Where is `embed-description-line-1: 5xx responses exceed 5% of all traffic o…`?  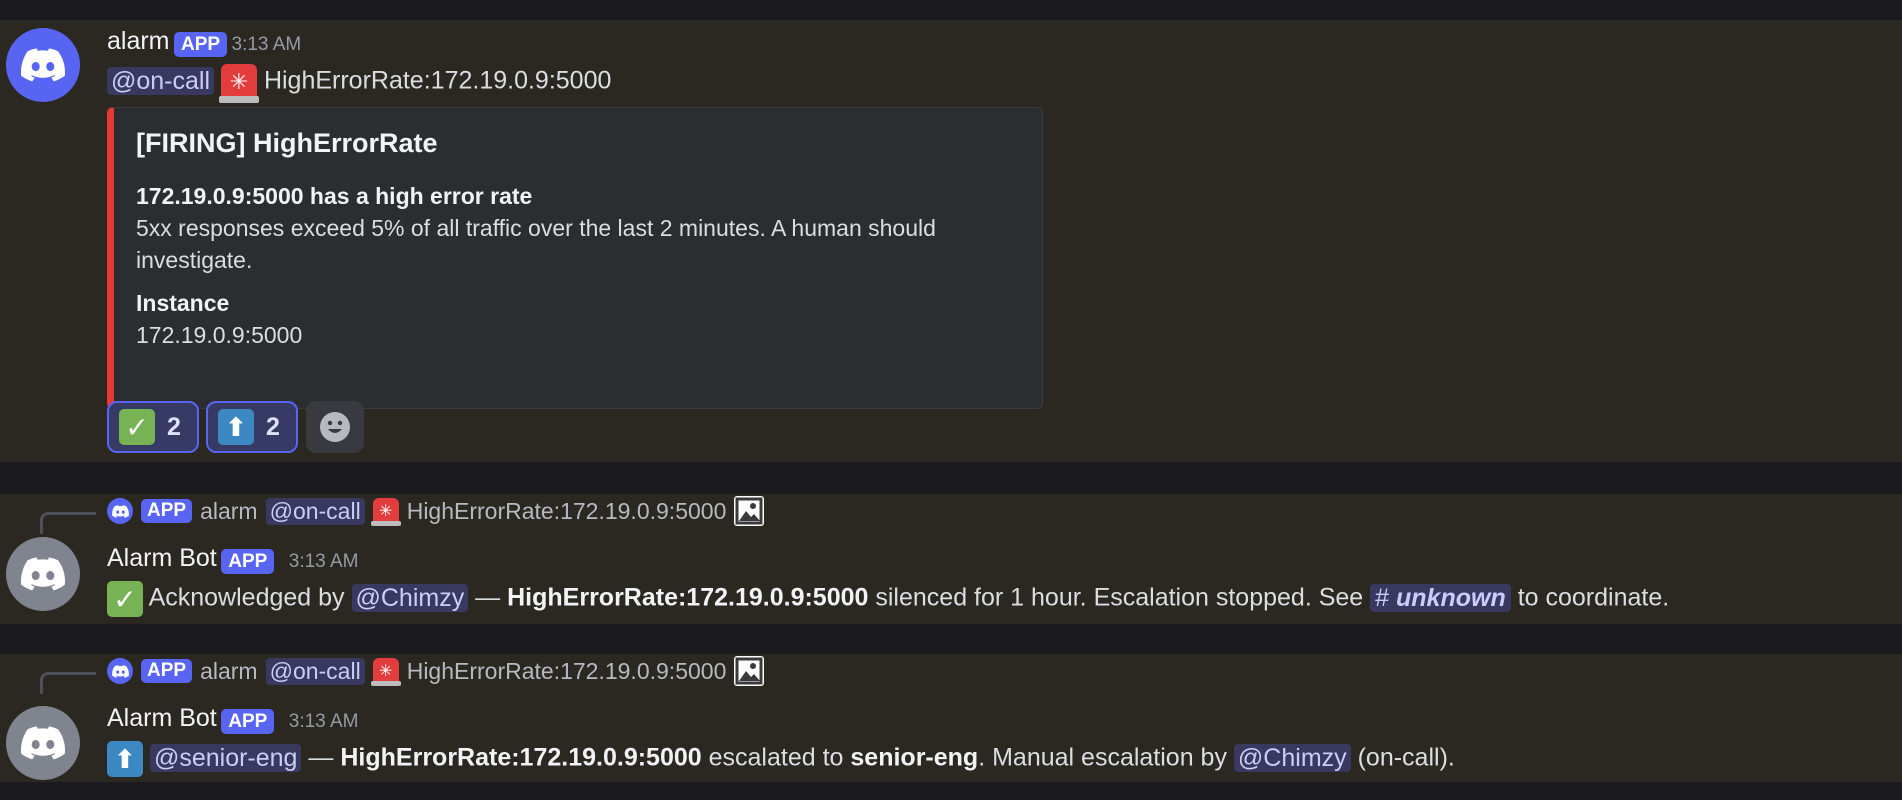 embed-description-line-1: 5xx responses exceed 5% of all traffic o… is located at coordinates (536, 228).